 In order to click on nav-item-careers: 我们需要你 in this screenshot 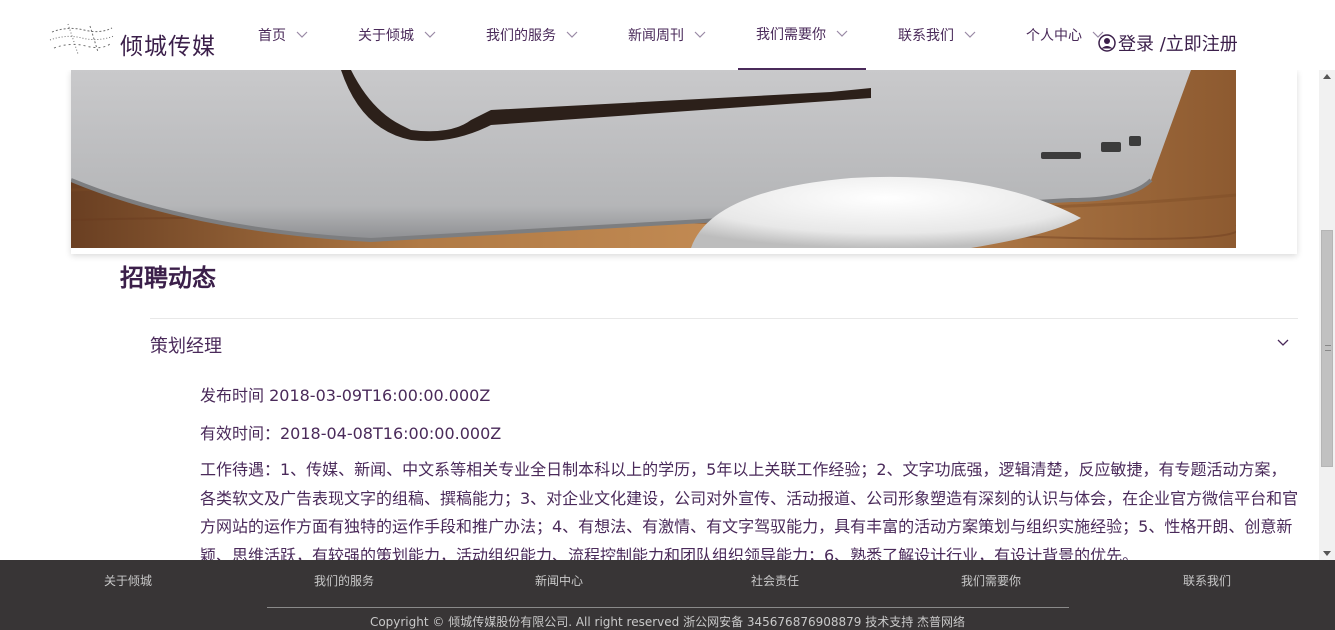, I will do `click(802, 35)`.